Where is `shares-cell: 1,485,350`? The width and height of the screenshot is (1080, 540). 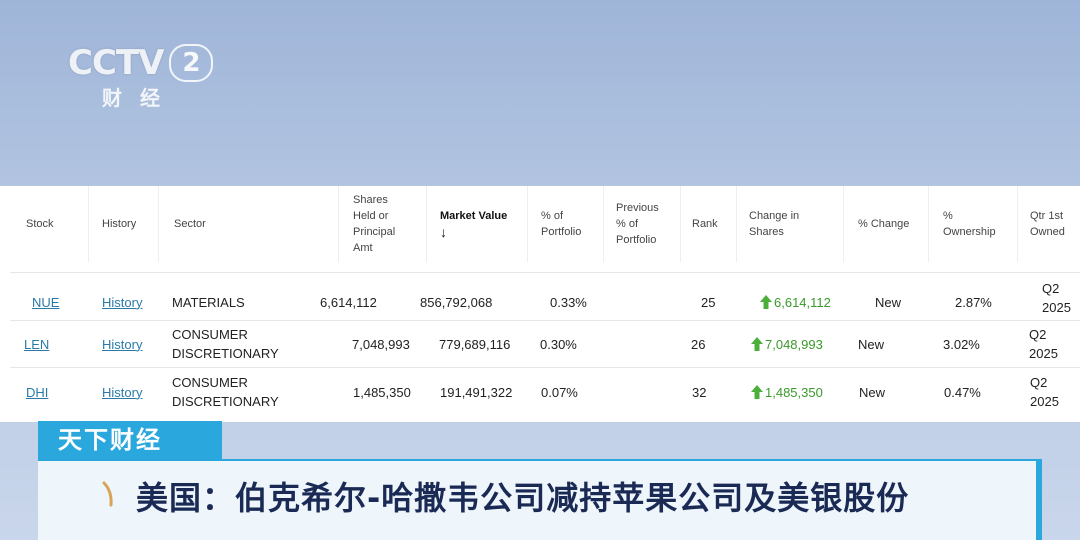
shares-cell: 1,485,350 is located at coordinates (382, 392).